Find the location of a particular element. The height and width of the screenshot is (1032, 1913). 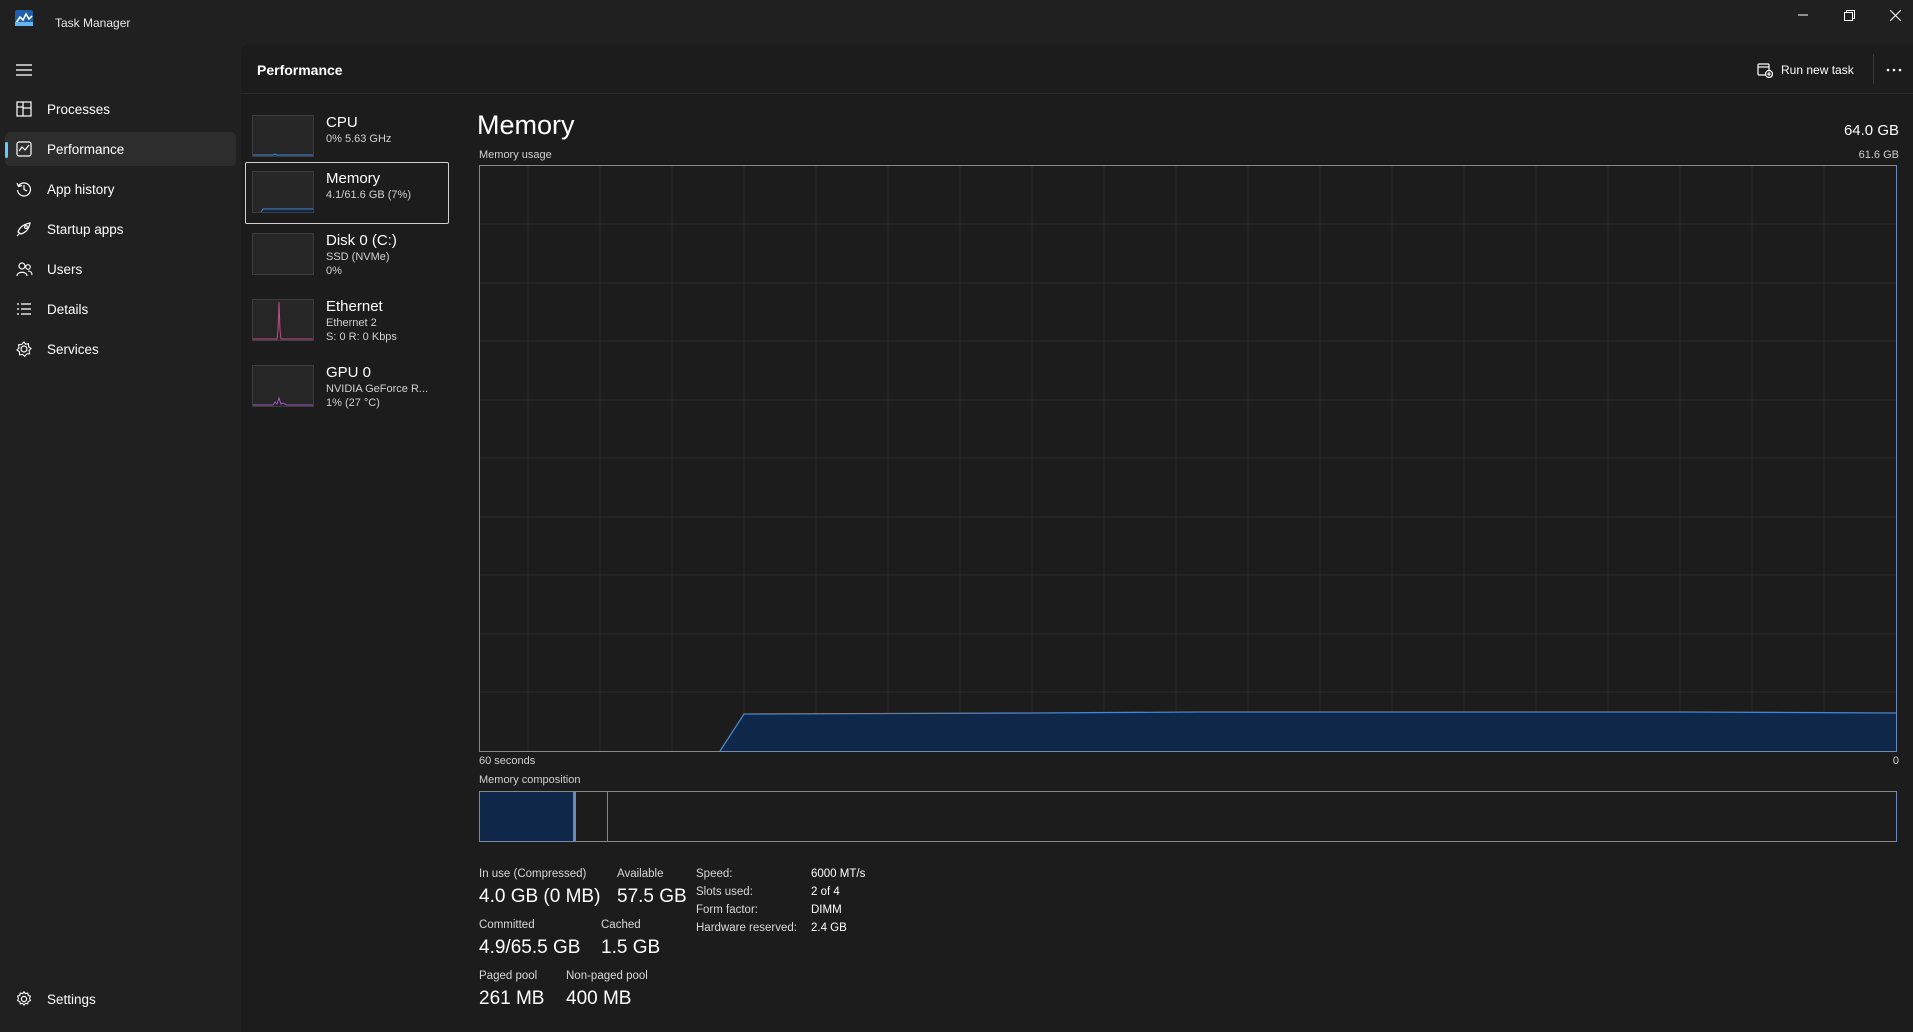

spec-speed-value: 6000 MT/s is located at coordinates (838, 874).